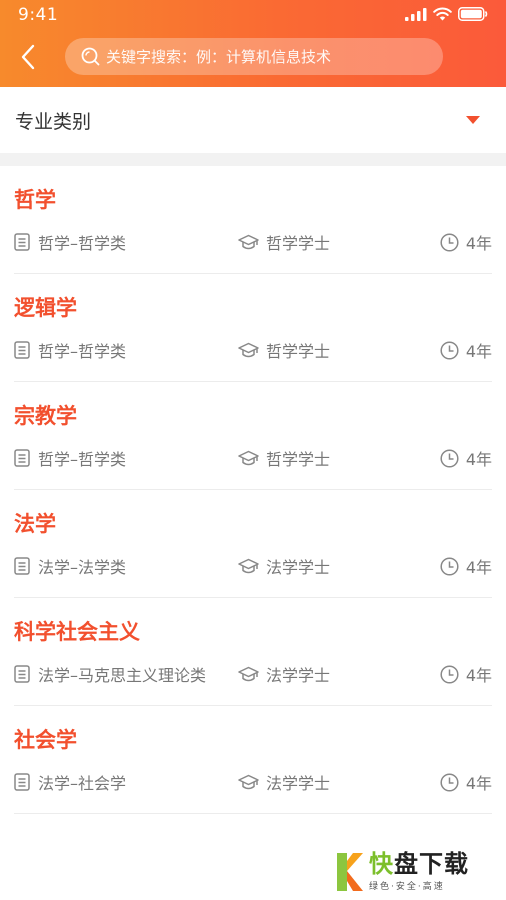 The image size is (506, 900). I want to click on status-time: 9:41, so click(38, 15).